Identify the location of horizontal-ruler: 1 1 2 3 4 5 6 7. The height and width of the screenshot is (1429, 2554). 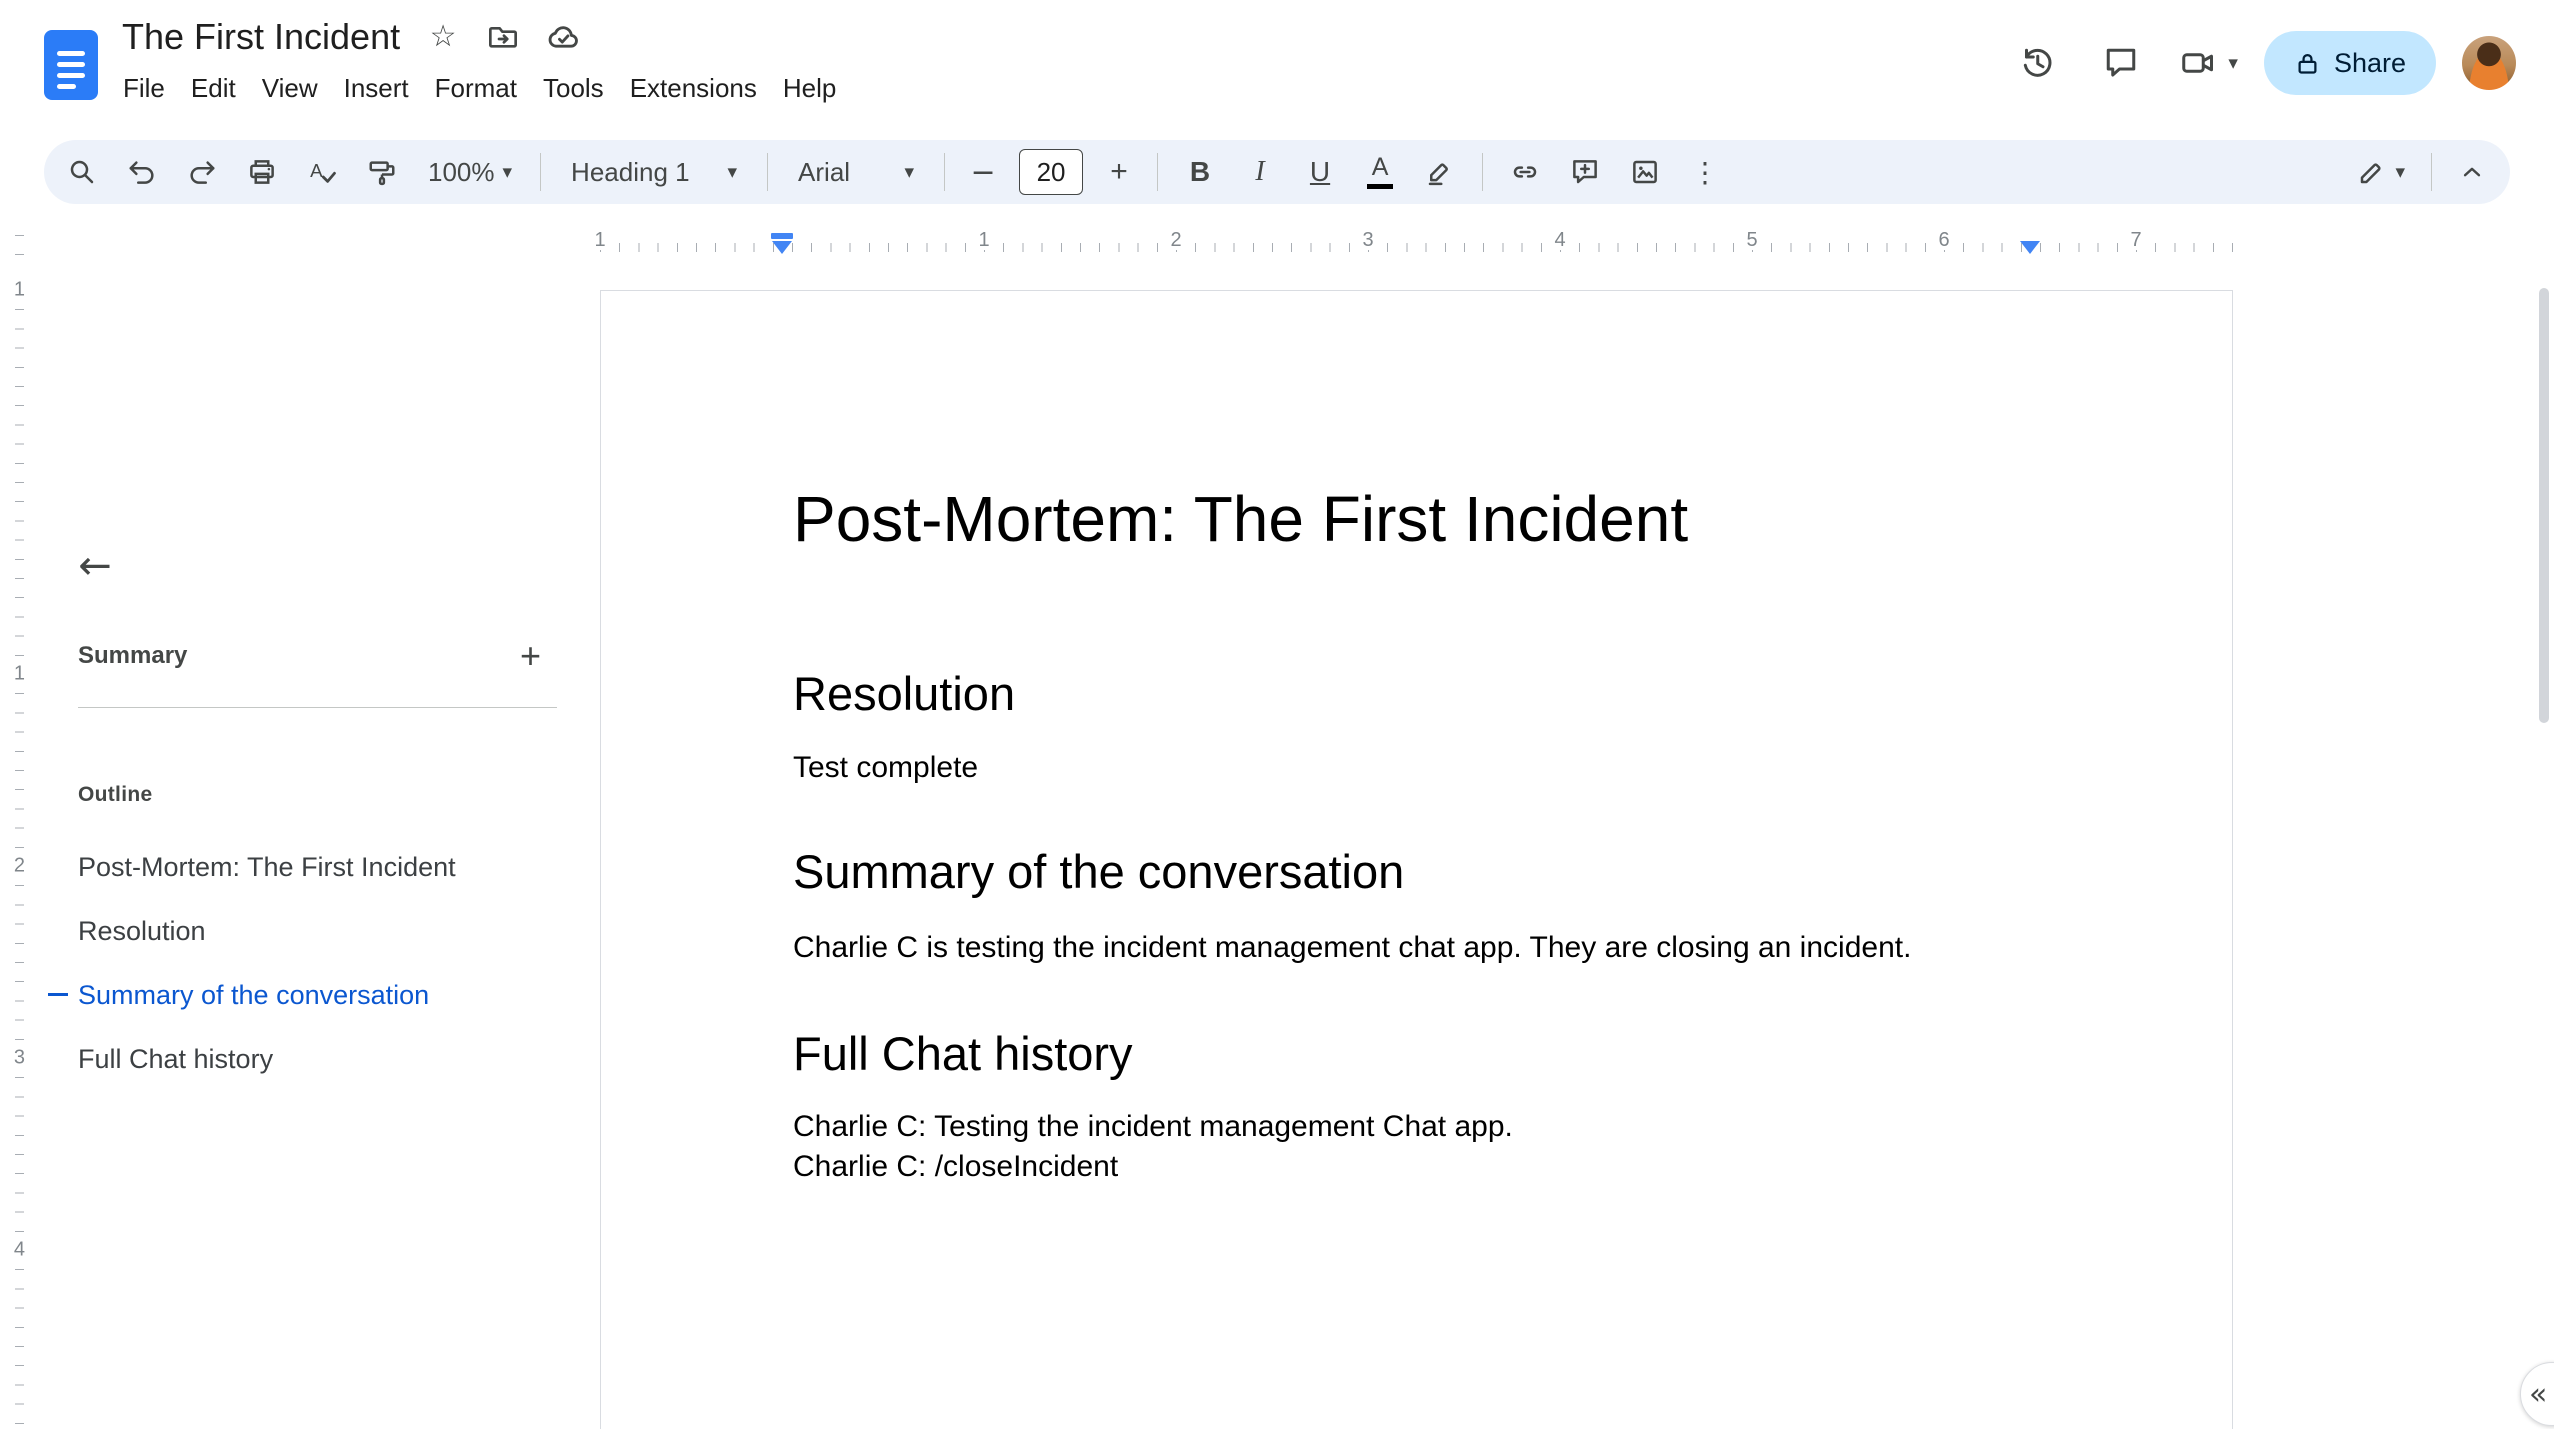
(1565, 235).